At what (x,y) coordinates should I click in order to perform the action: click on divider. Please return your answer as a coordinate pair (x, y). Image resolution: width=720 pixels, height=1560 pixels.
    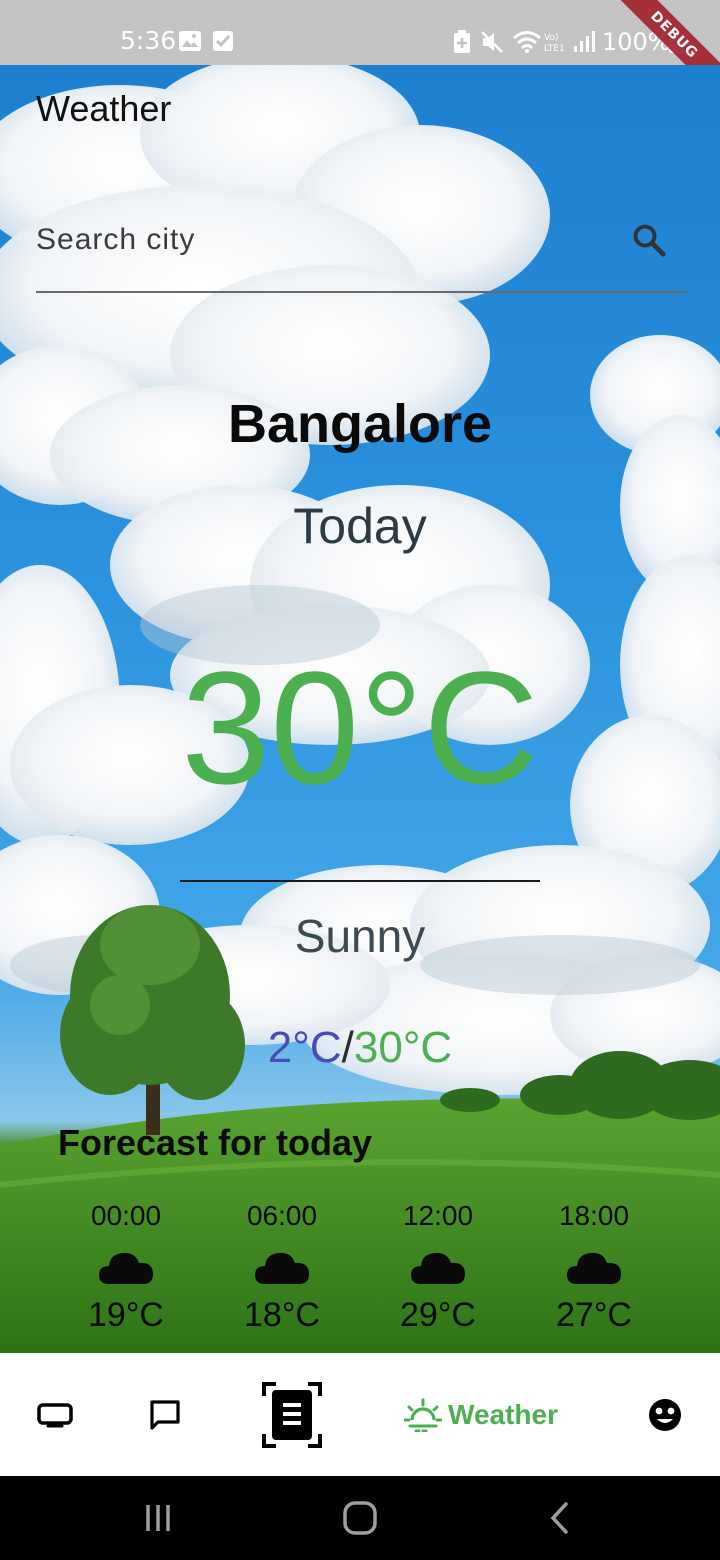
    Looking at the image, I should click on (360, 881).